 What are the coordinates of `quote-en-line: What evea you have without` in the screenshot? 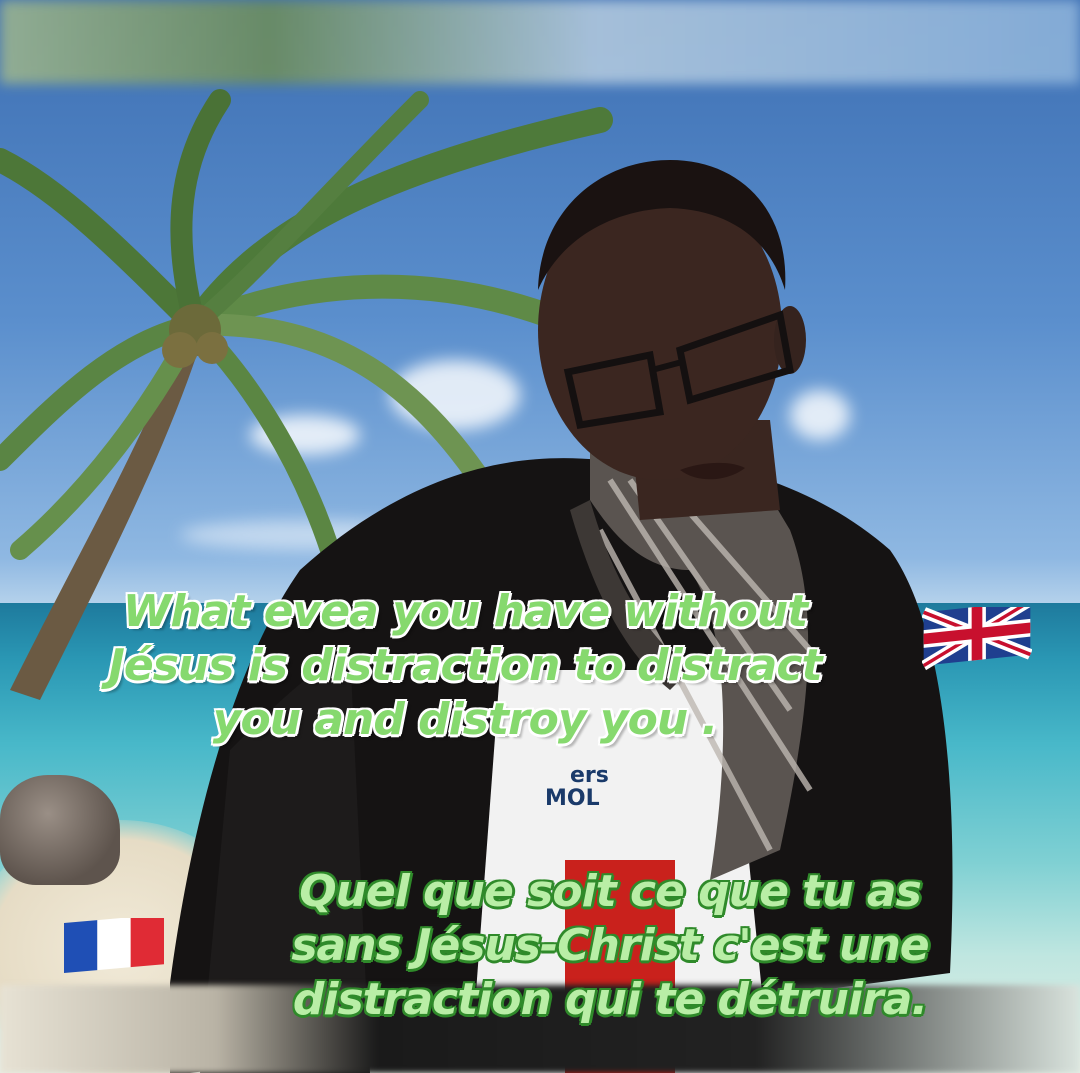 It's located at (465, 611).